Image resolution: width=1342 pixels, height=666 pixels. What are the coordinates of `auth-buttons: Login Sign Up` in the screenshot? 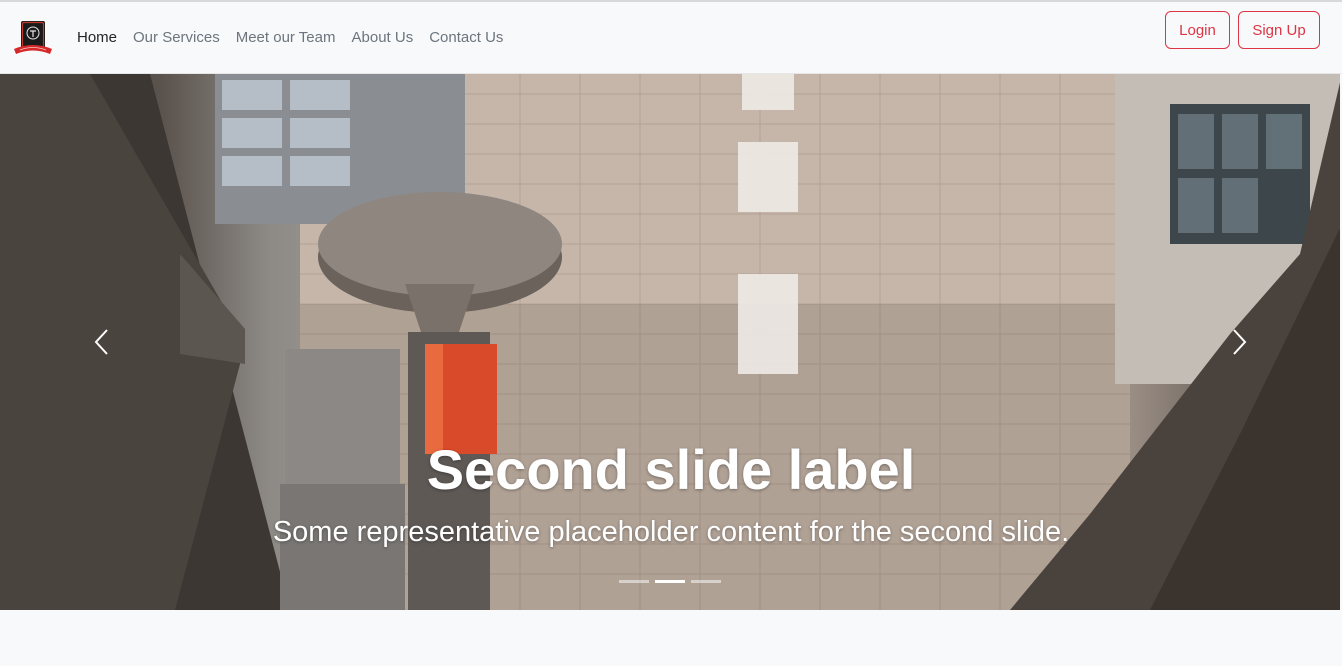 It's located at (1242, 30).